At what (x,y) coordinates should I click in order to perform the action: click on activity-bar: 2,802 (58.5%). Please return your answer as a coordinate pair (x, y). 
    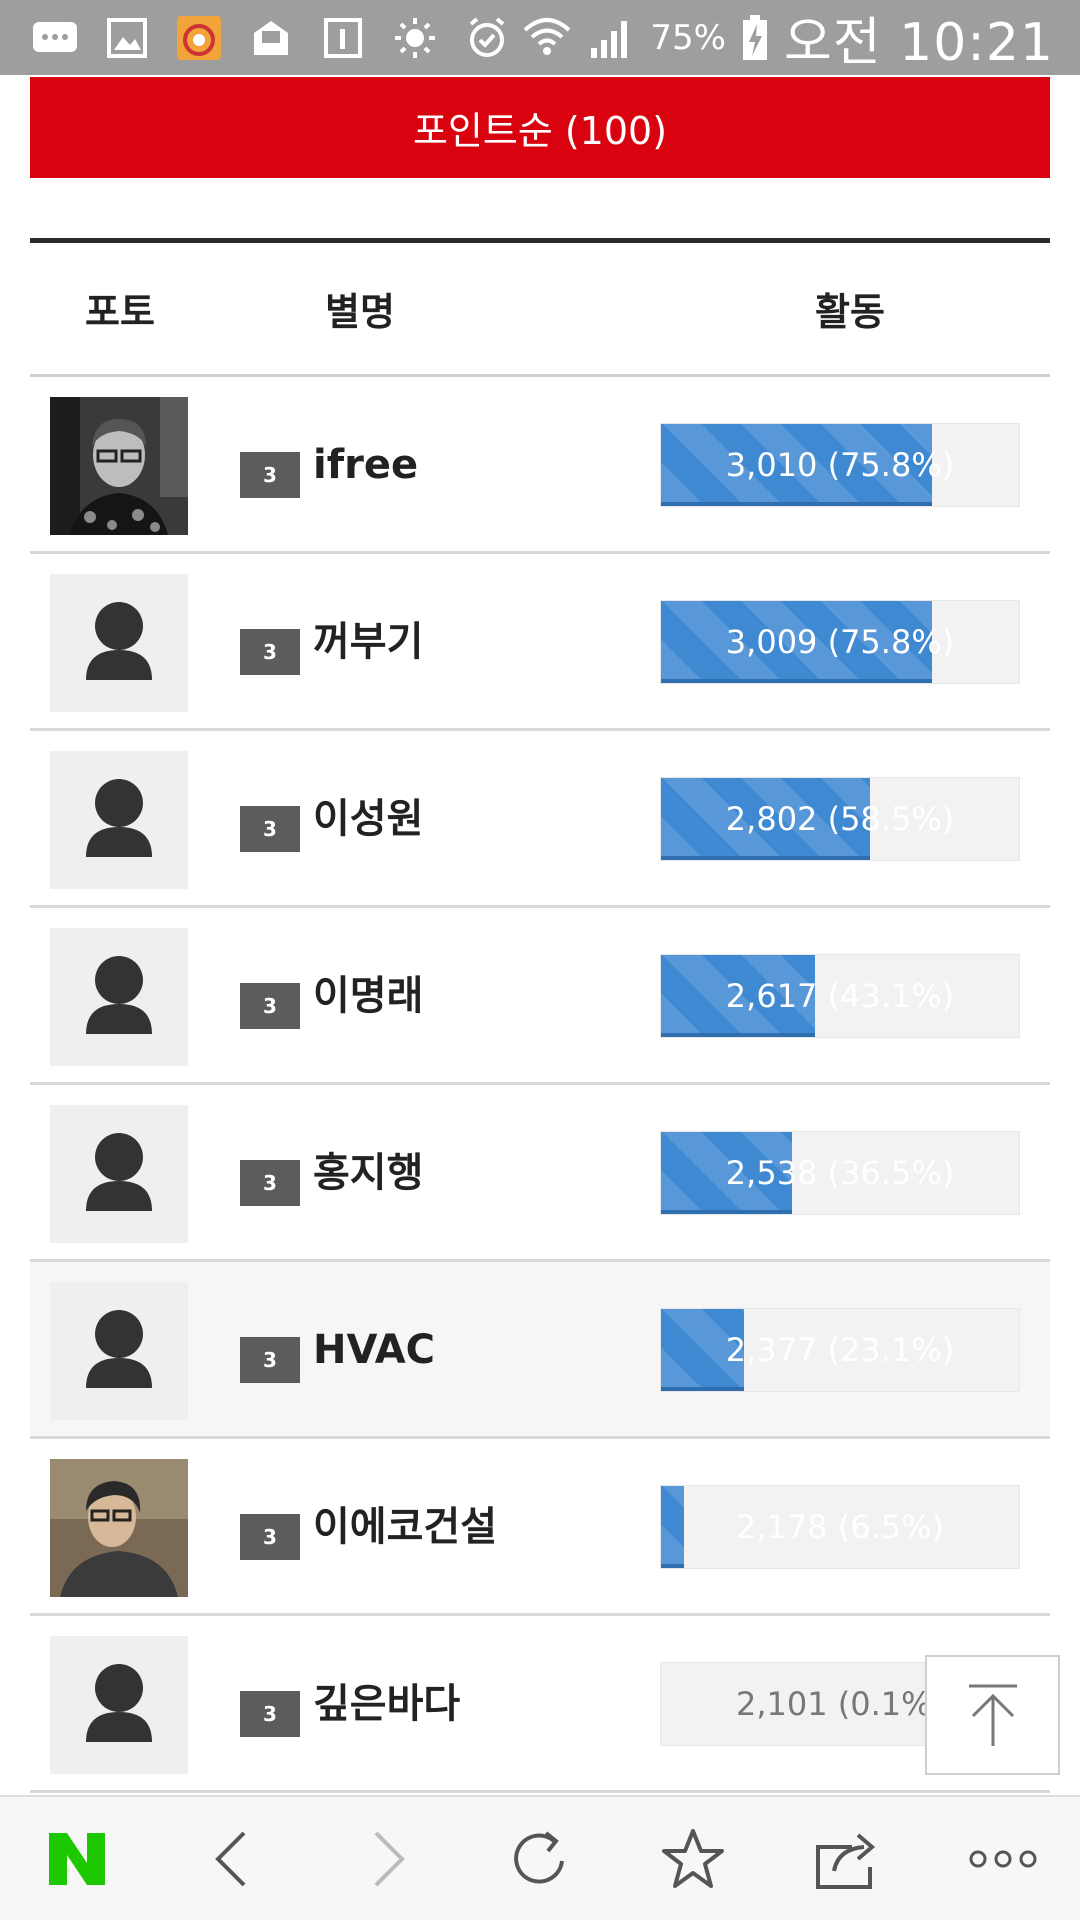
    Looking at the image, I should click on (840, 819).